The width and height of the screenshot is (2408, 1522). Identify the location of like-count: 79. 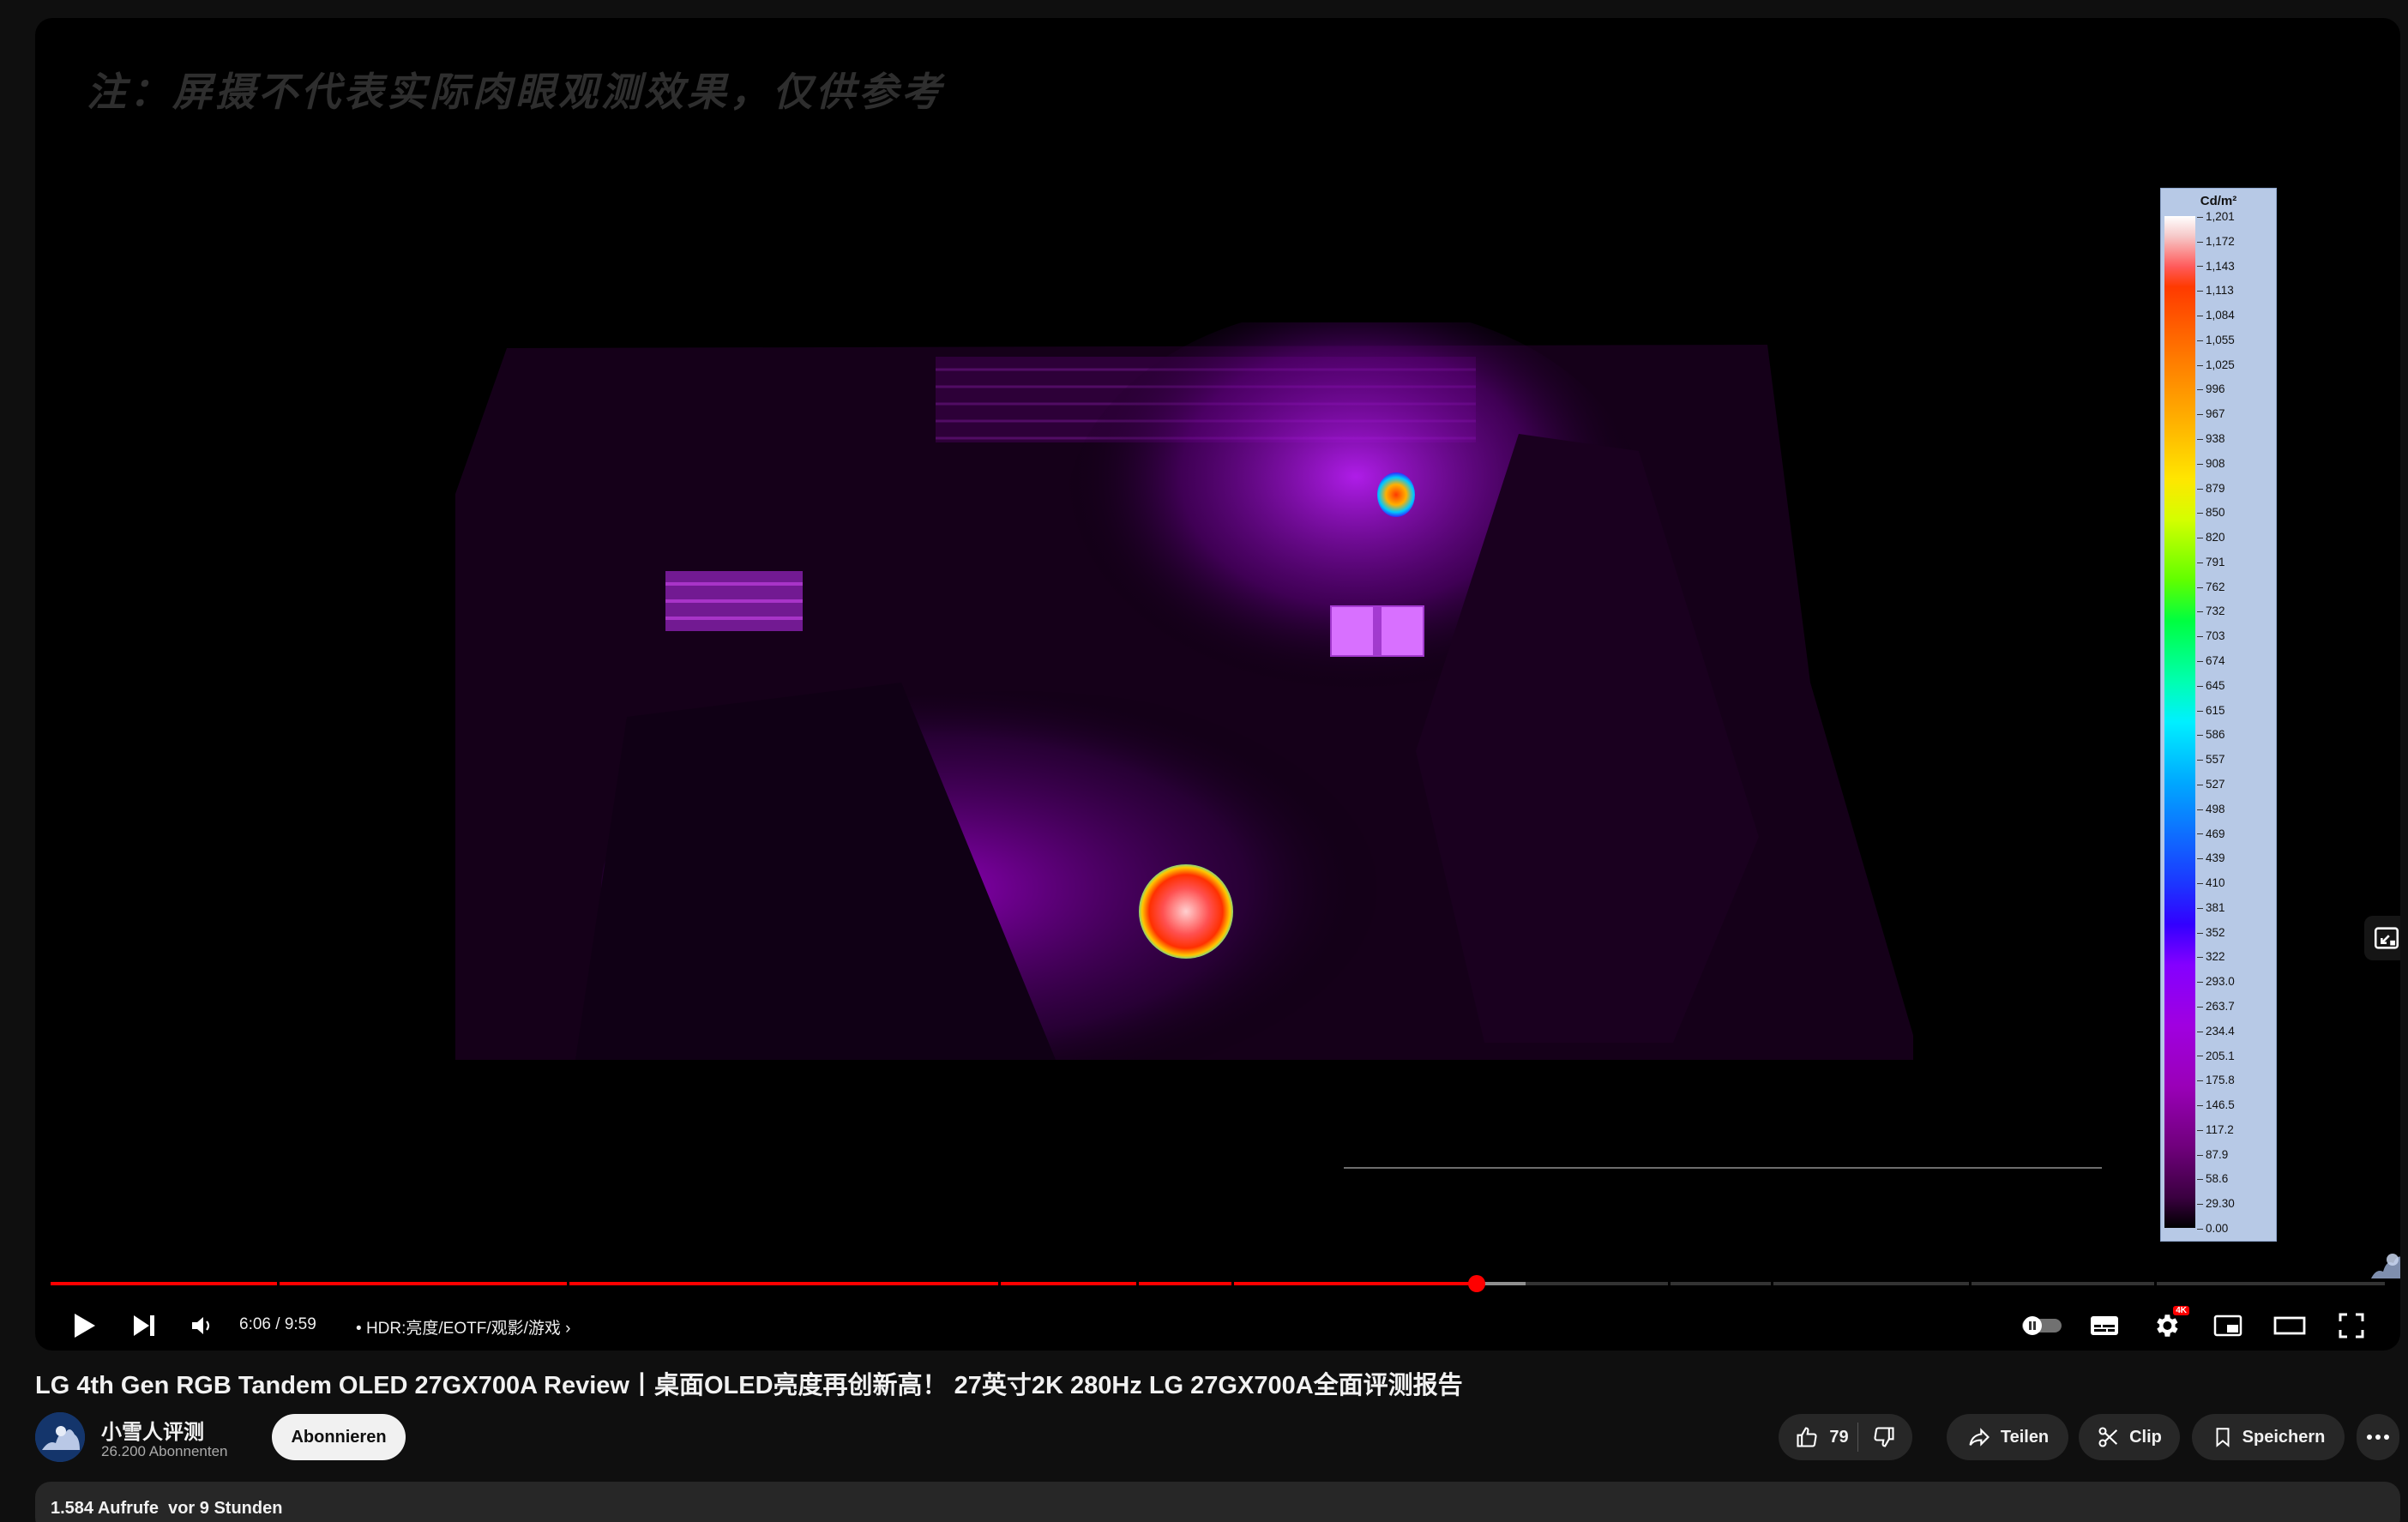
(1839, 1437).